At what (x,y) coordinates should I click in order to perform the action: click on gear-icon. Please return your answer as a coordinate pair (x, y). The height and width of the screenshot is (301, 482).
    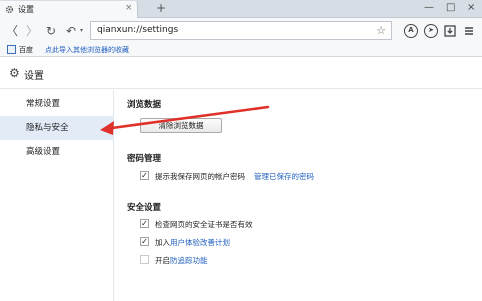
    Looking at the image, I should click on (9, 9).